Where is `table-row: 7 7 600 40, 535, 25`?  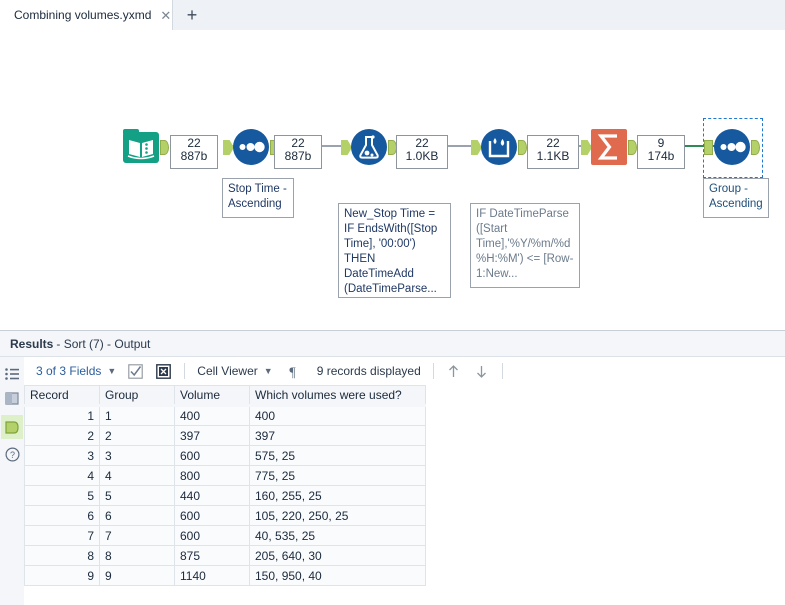 table-row: 7 7 600 40, 535, 25 is located at coordinates (225, 535).